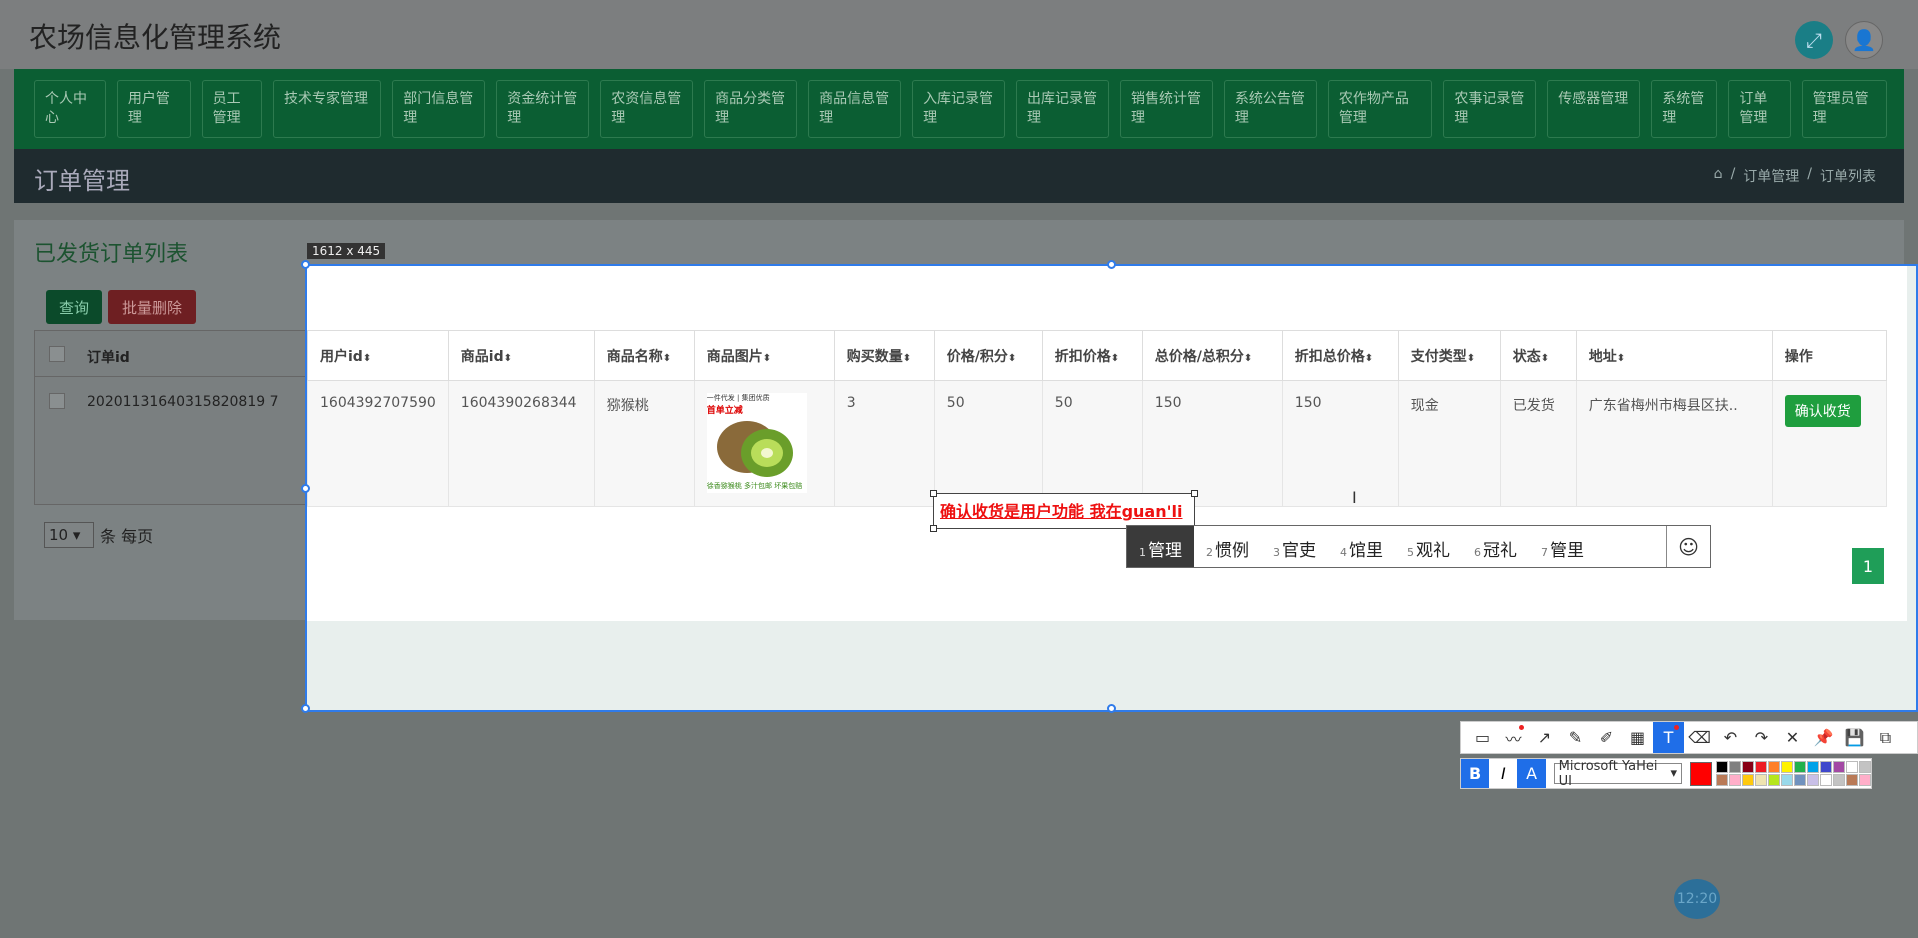 The width and height of the screenshot is (1918, 938). What do you see at coordinates (1361, 546) in the screenshot?
I see `ime-candidate: 4 馆里` at bounding box center [1361, 546].